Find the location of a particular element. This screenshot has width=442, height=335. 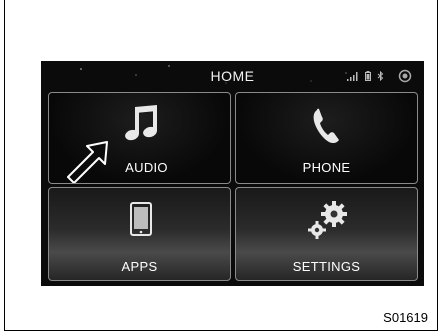

tile-settings: SETTINGS is located at coordinates (326, 234).